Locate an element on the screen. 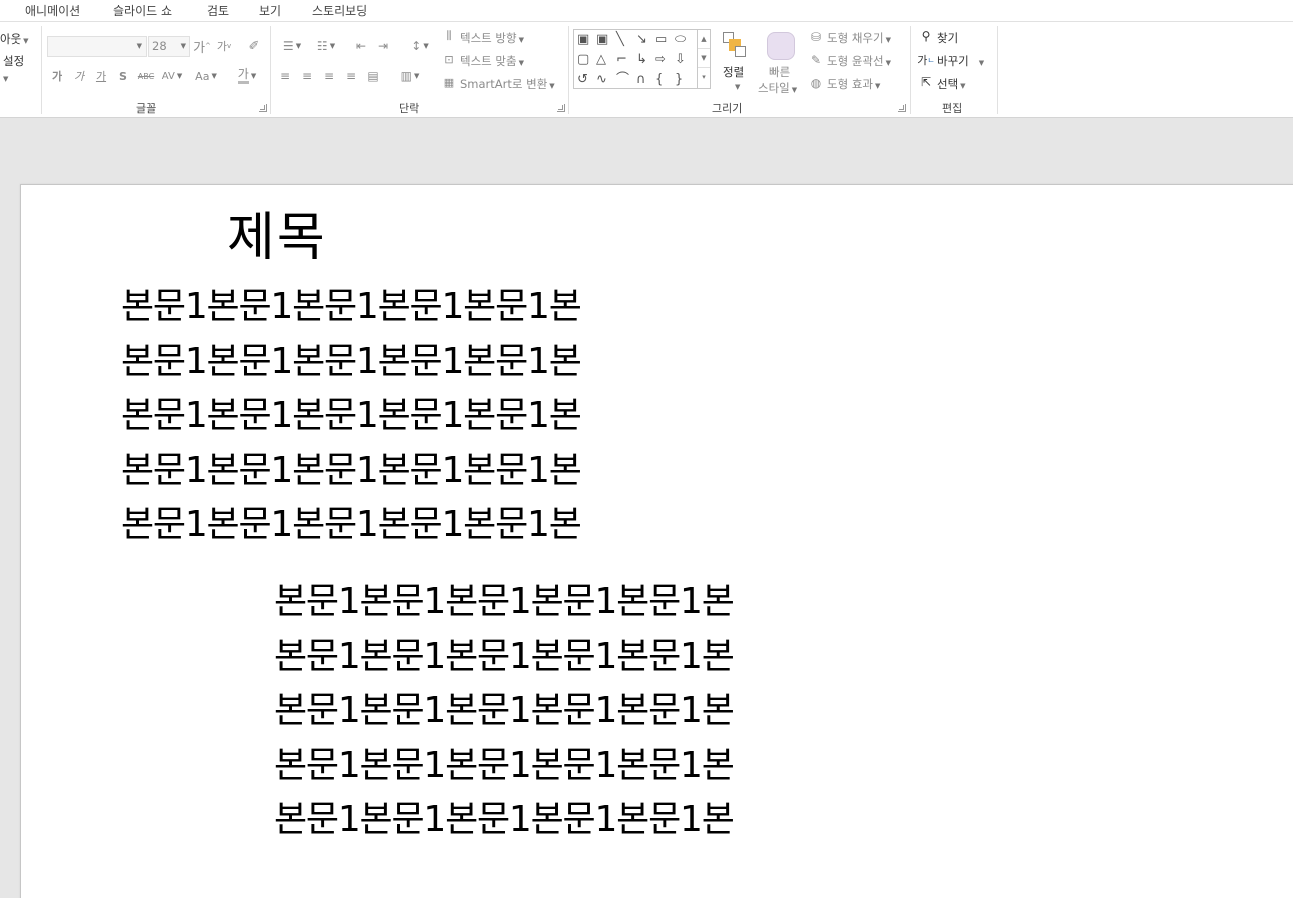 The image size is (1293, 898). rounded-rectangle-shape-icon: ▢ is located at coordinates (583, 59).